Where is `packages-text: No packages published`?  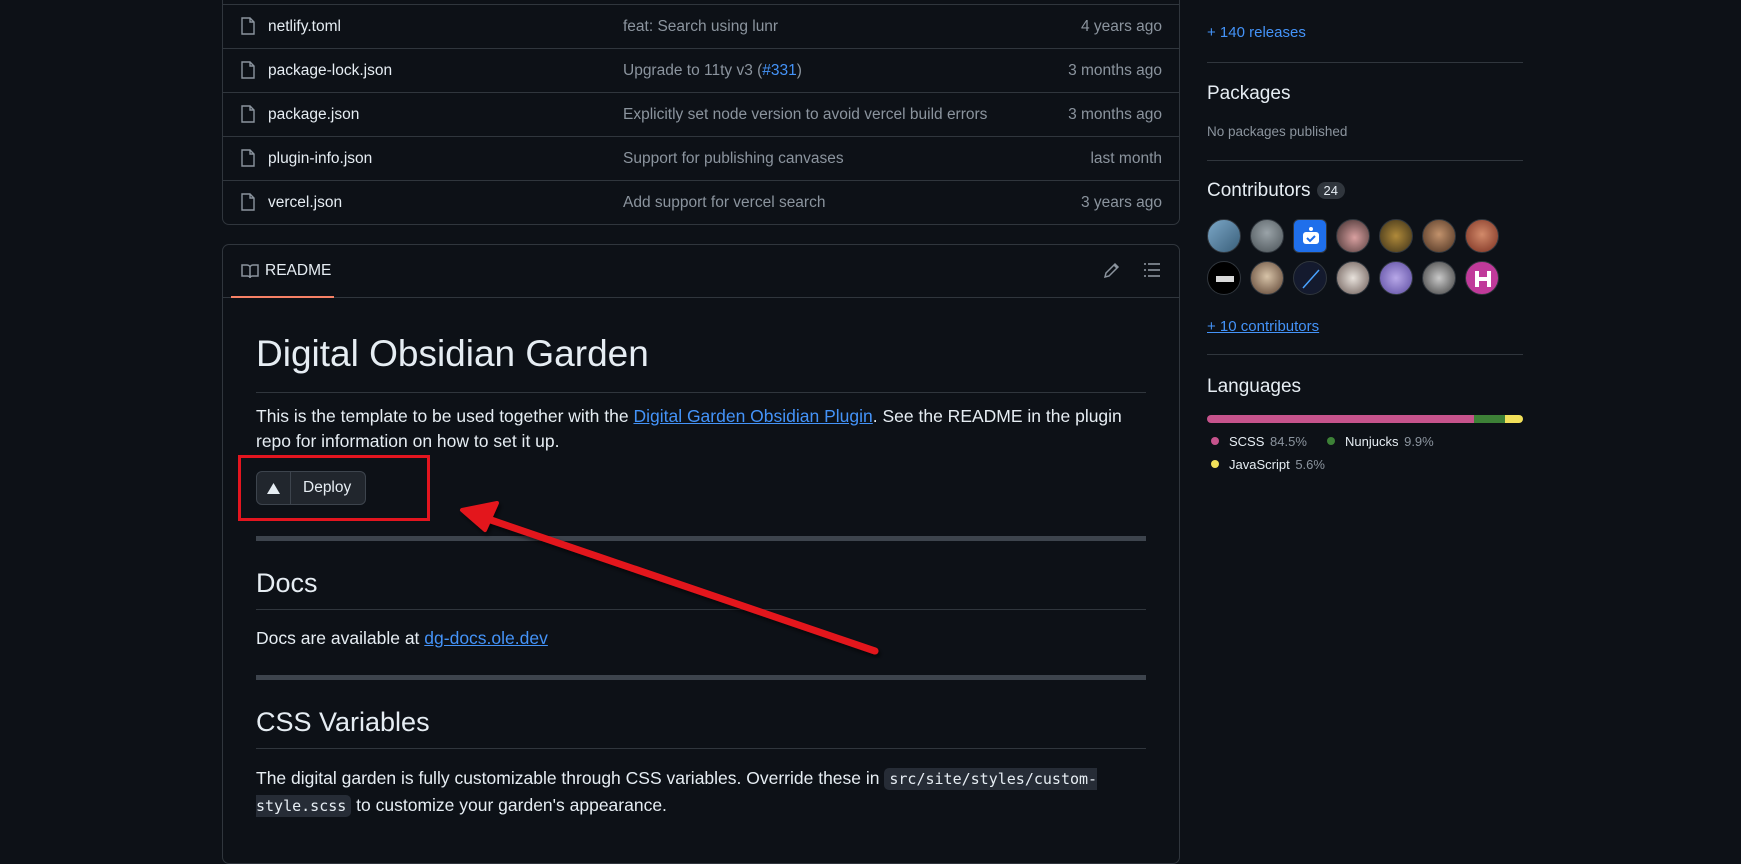
packages-text: No packages published is located at coordinates (1277, 131).